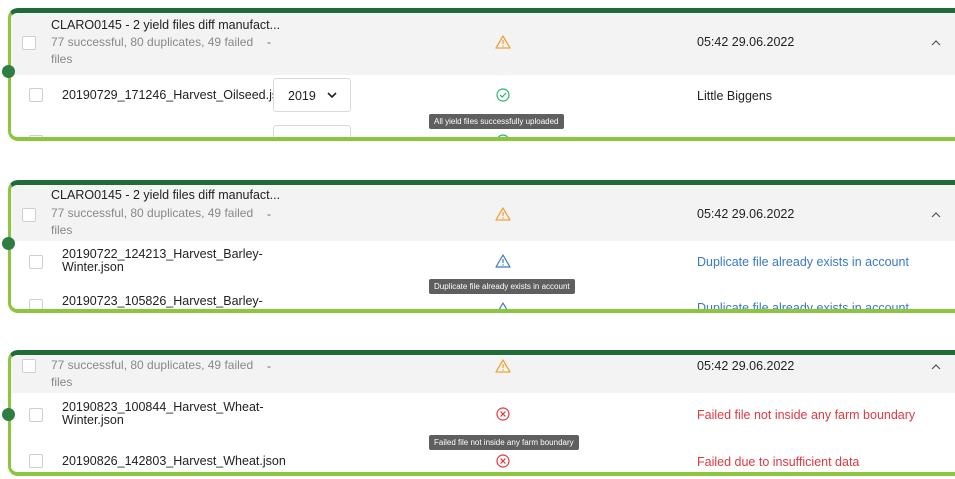 This screenshot has height=479, width=955. I want to click on row-status: Failed file not inside any farm boundary, so click(806, 415).